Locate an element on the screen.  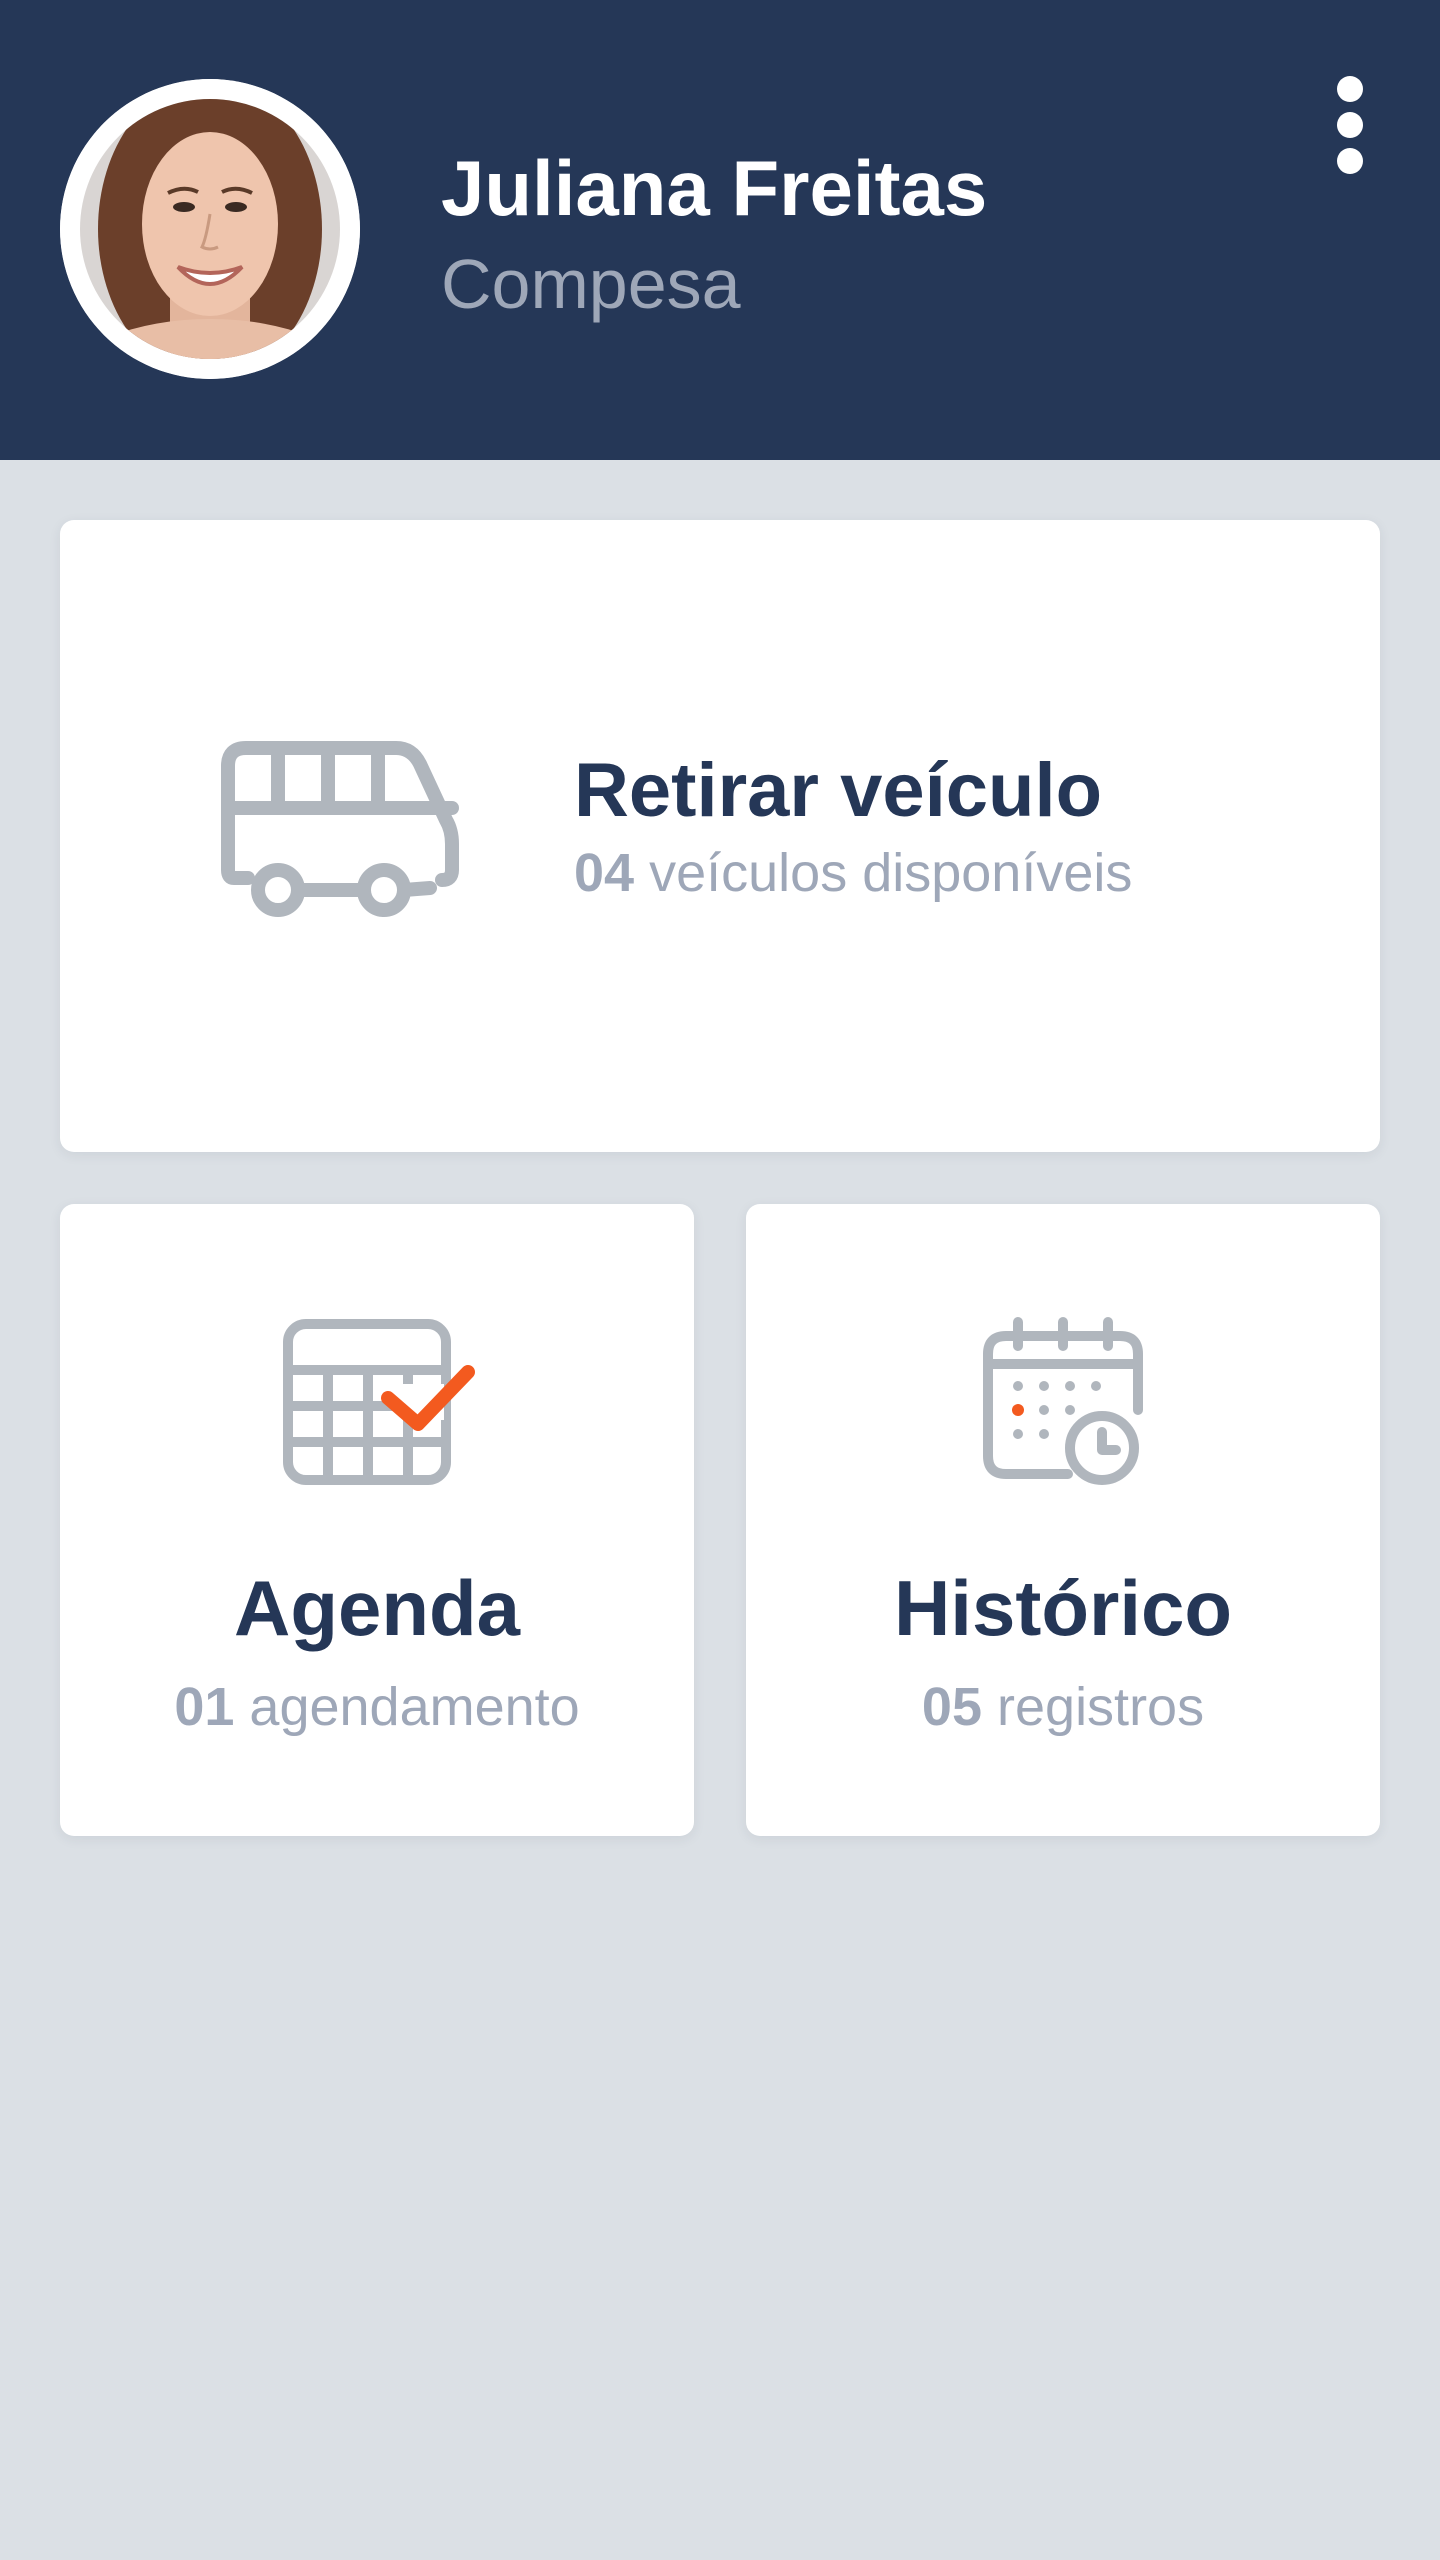
user-photo is located at coordinates (210, 229).